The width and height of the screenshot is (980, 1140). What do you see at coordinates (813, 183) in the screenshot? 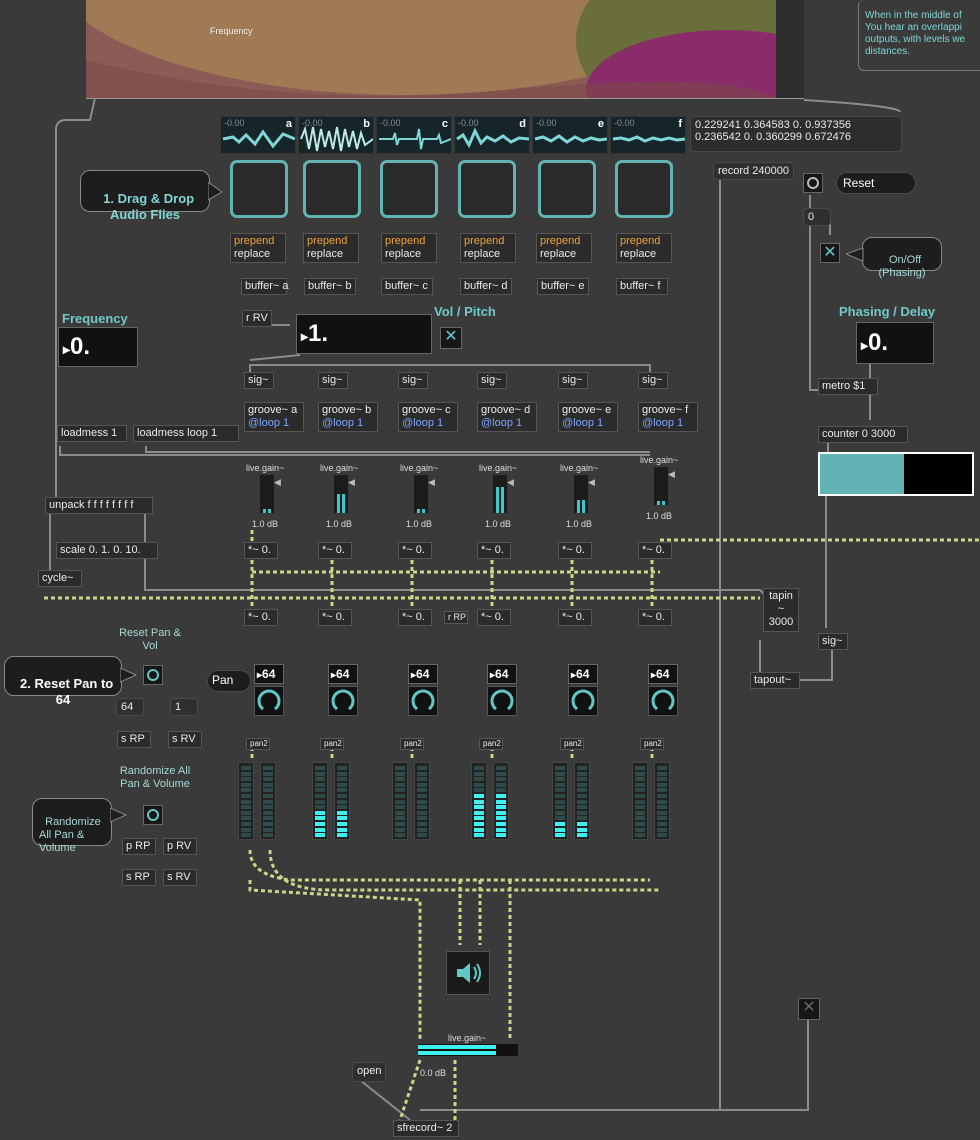
I see `reset-button` at bounding box center [813, 183].